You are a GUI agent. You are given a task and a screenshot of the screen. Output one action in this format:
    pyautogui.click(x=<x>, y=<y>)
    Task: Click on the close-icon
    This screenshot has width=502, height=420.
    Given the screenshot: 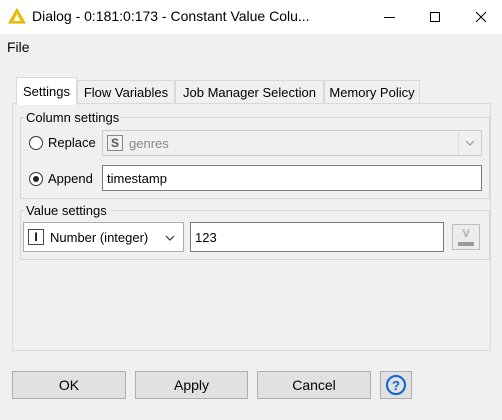 What is the action you would take?
    pyautogui.click(x=481, y=17)
    